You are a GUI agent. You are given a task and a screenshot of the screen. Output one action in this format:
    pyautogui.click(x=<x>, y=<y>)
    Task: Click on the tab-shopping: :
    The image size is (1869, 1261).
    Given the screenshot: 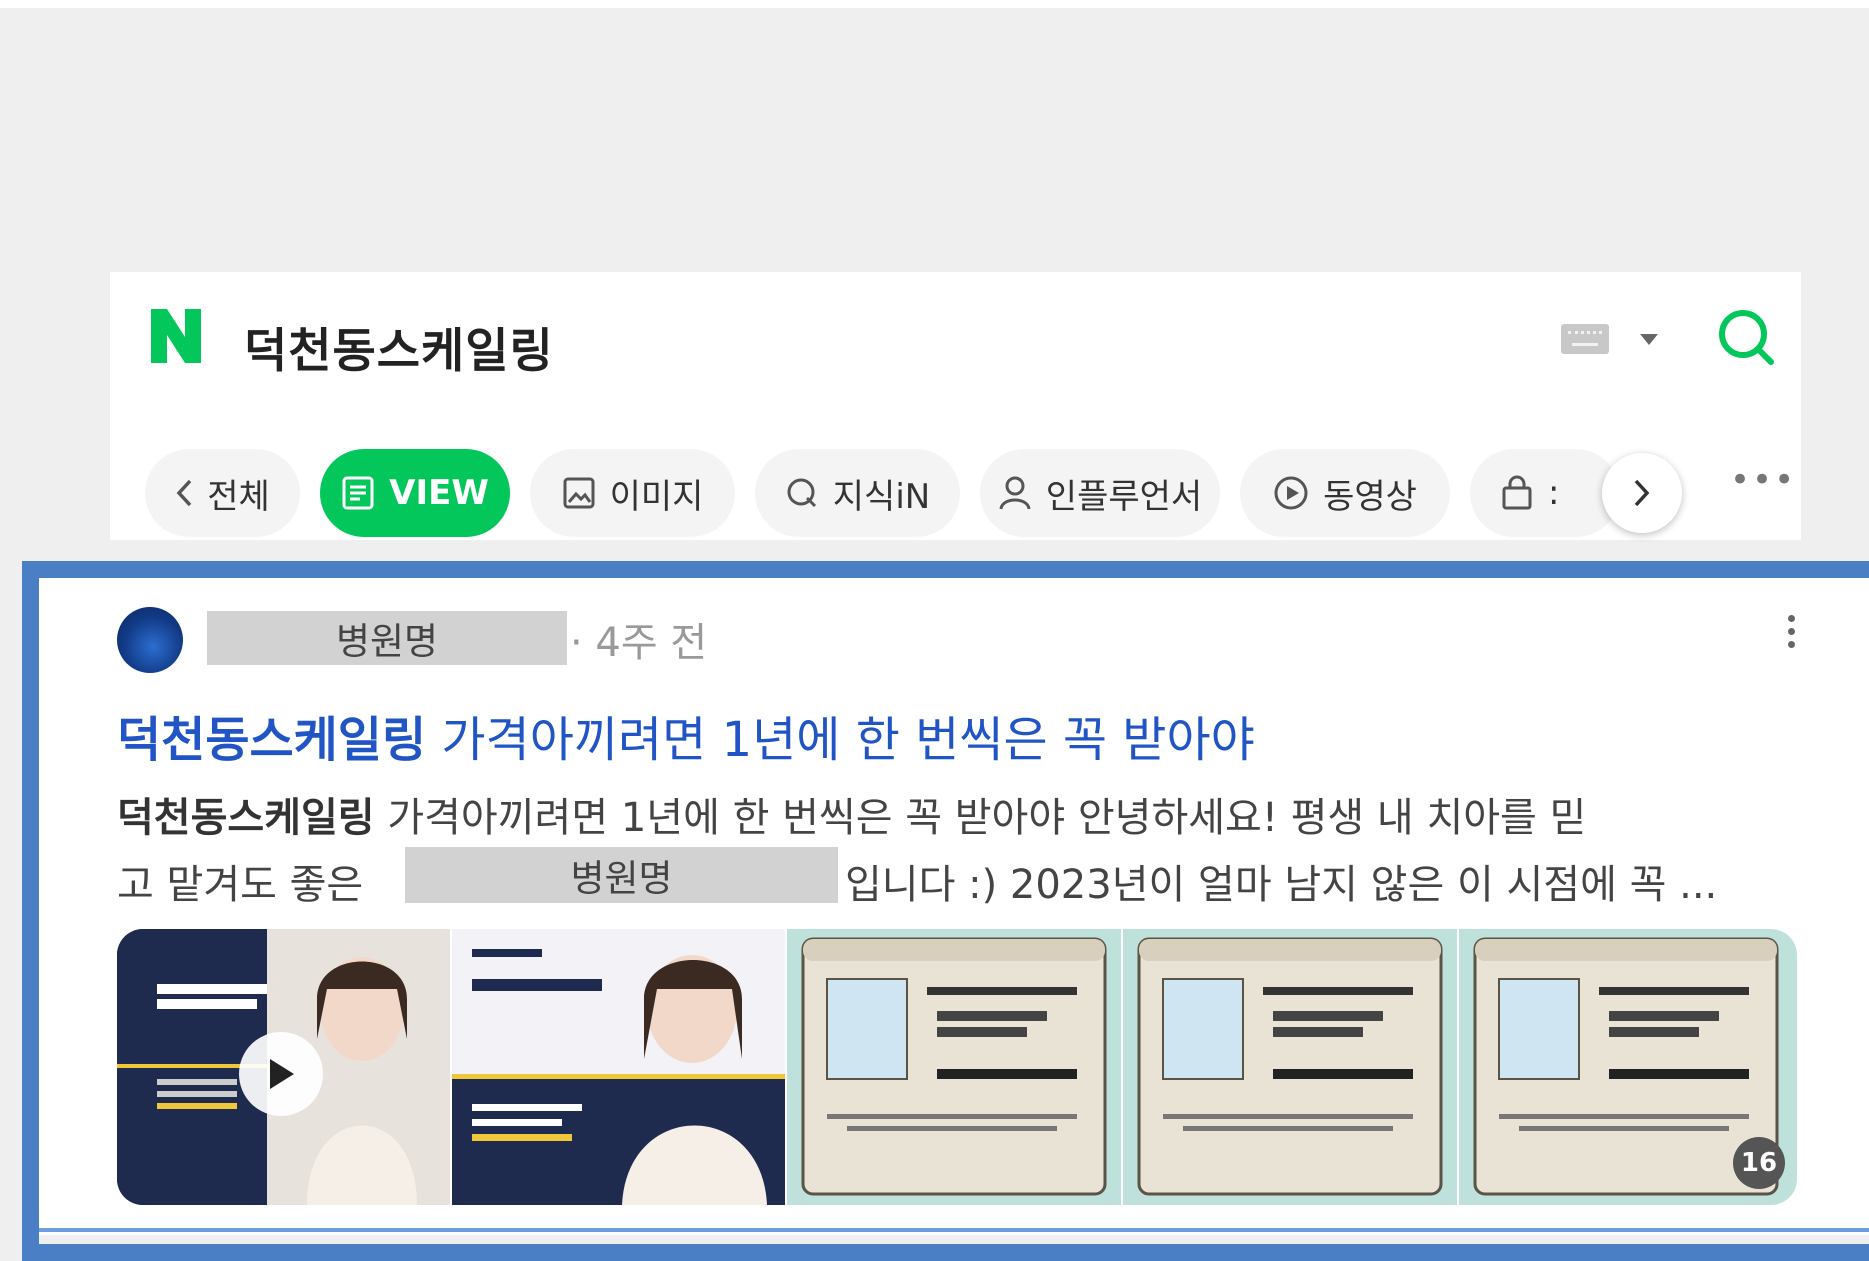 What is the action you would take?
    pyautogui.click(x=1545, y=493)
    